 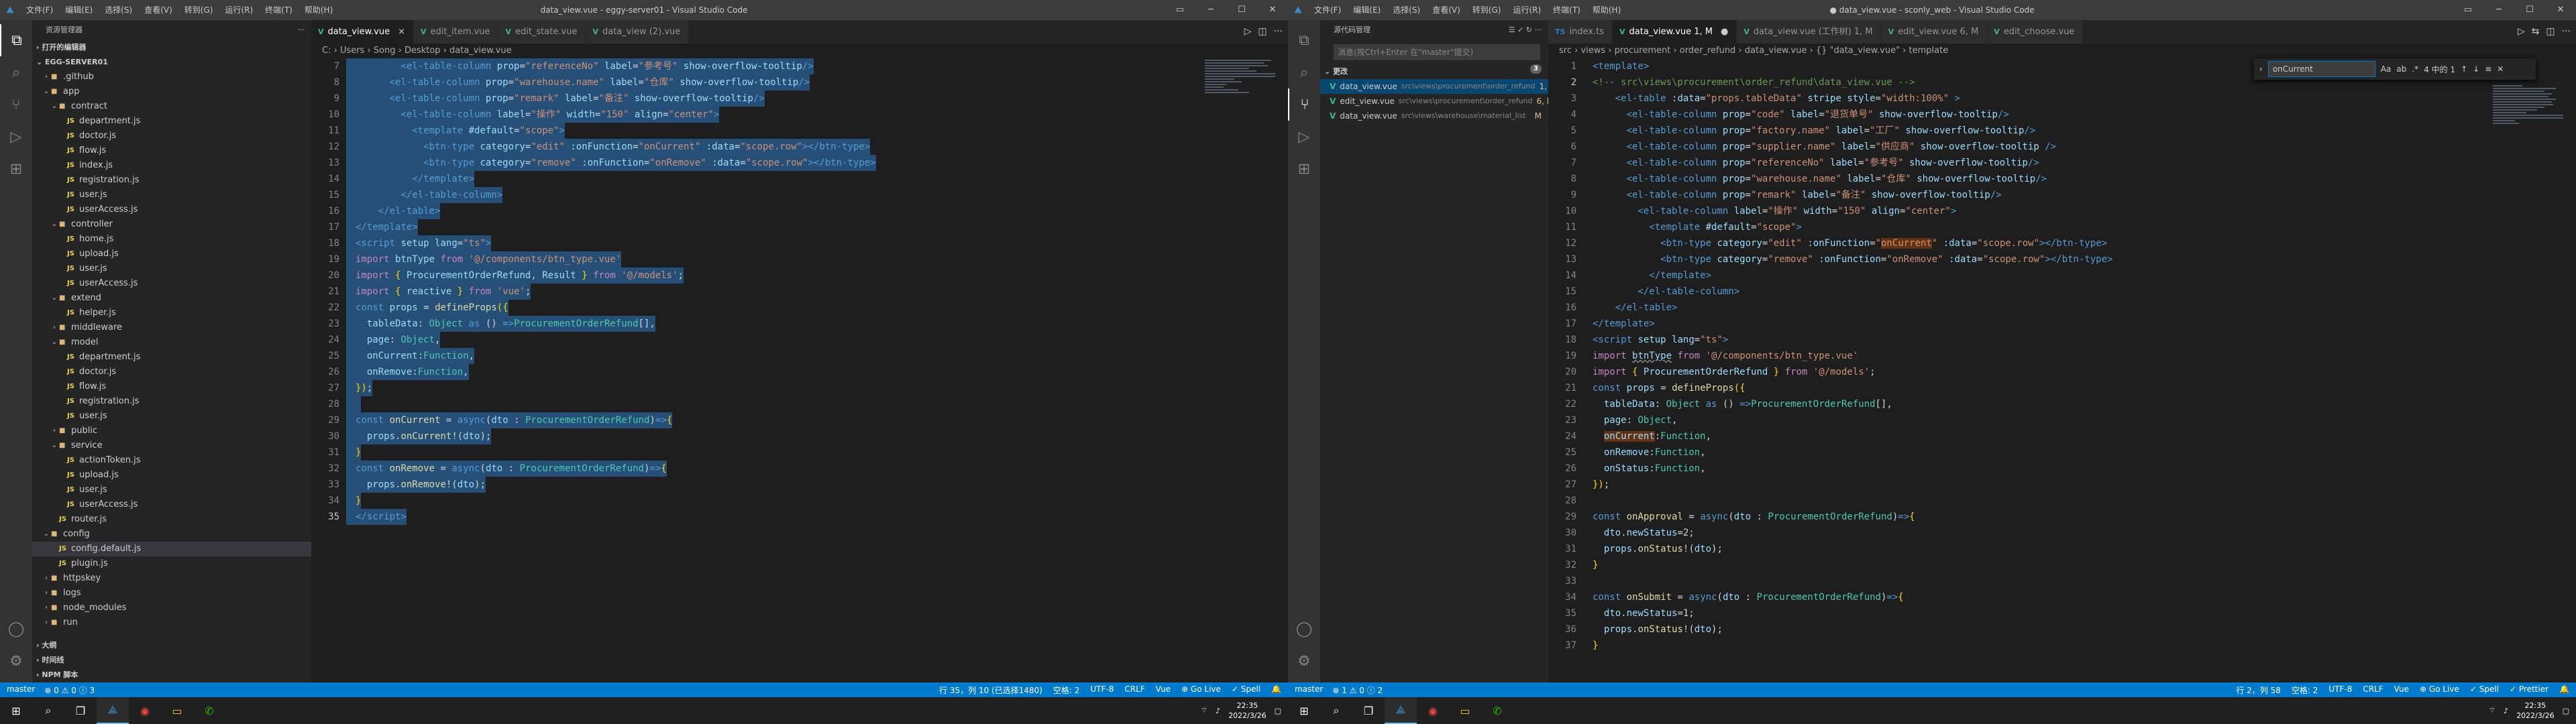 I want to click on status-item: ✓ Spell, so click(x=2484, y=690).